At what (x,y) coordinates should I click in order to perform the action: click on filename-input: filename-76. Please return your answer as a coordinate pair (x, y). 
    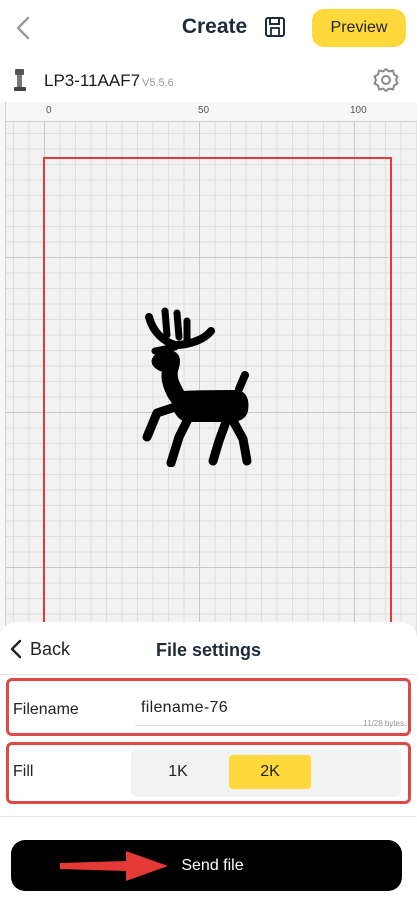
    Looking at the image, I should click on (184, 708).